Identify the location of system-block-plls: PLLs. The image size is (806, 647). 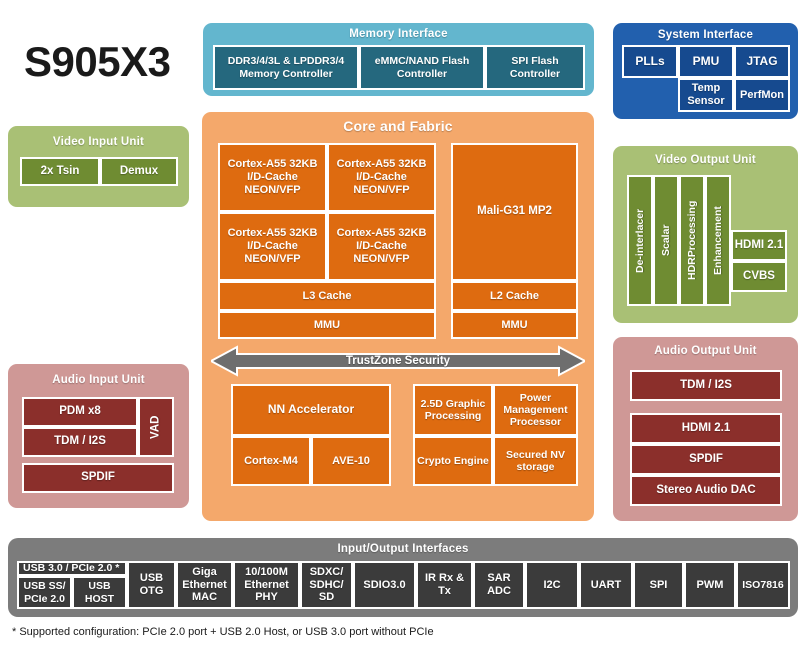
(650, 61).